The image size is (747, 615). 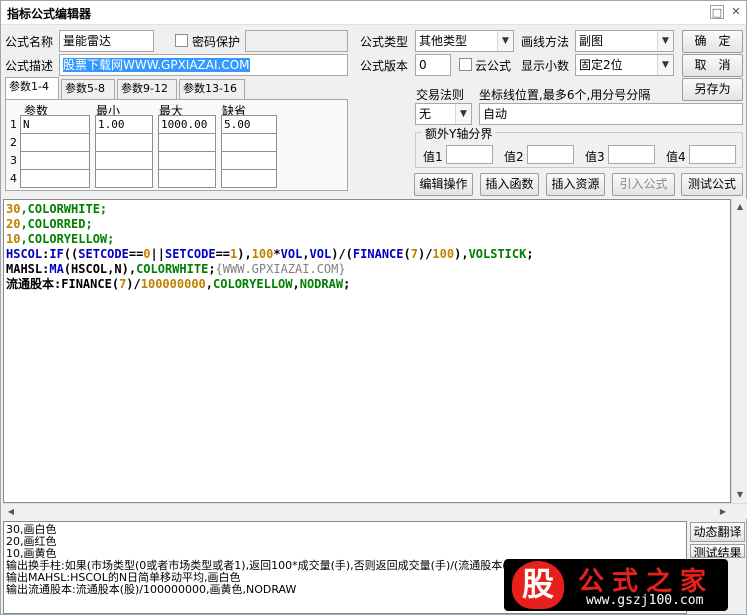 What do you see at coordinates (550, 154) in the screenshot?
I see `y2-input` at bounding box center [550, 154].